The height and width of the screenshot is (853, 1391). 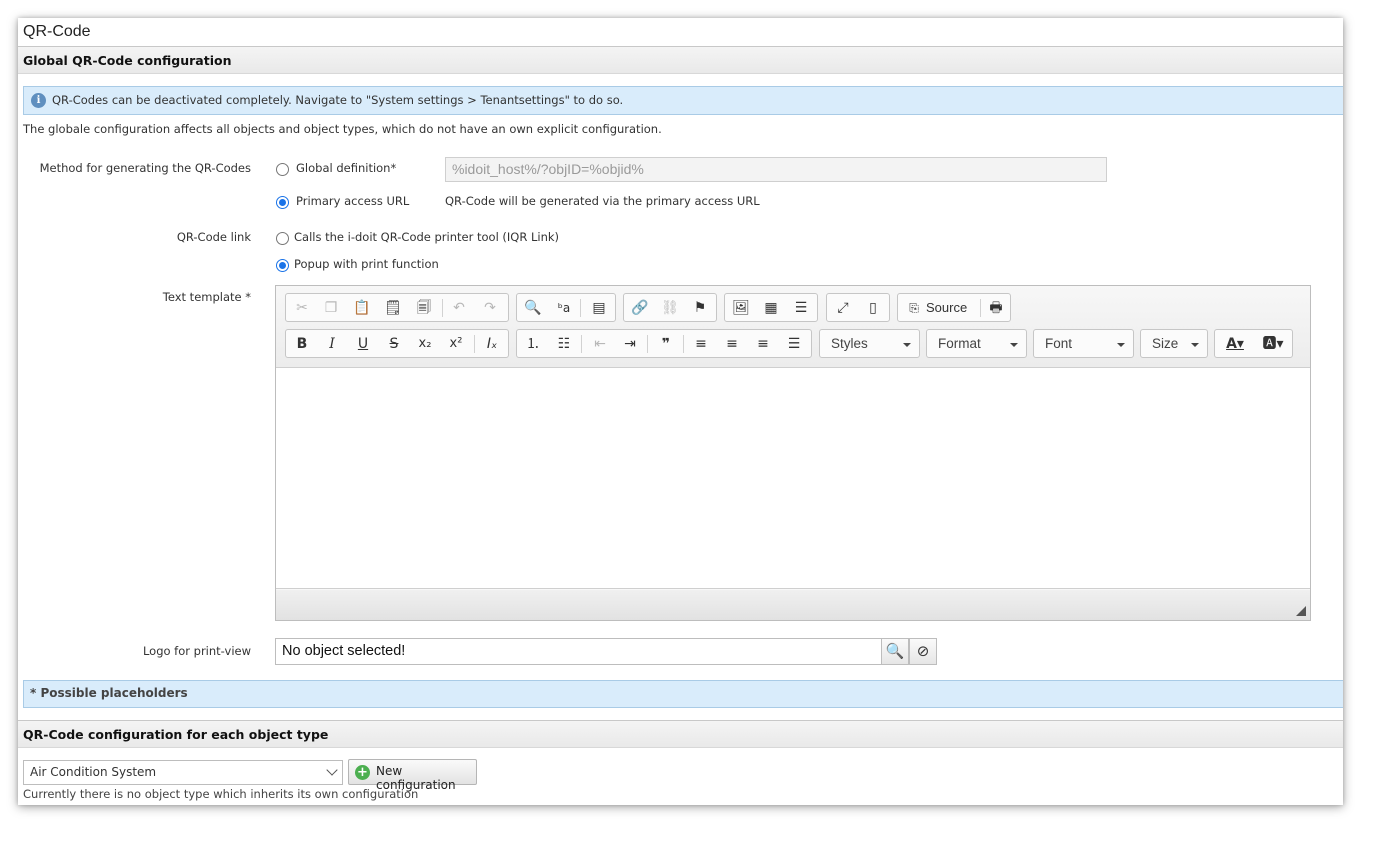 I want to click on unlink-icon: ⛓, so click(x=670, y=308).